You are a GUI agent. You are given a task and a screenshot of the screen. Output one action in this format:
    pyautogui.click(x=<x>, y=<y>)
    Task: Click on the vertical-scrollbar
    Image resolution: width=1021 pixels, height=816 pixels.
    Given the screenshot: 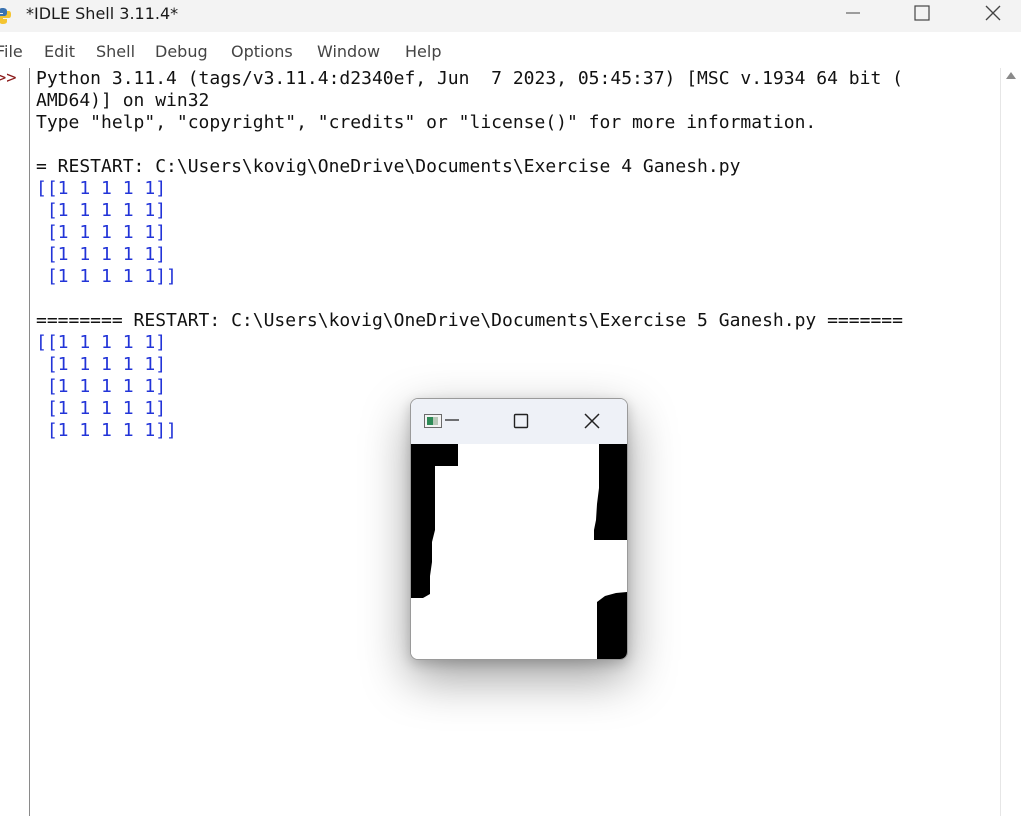 What is the action you would take?
    pyautogui.click(x=1010, y=442)
    